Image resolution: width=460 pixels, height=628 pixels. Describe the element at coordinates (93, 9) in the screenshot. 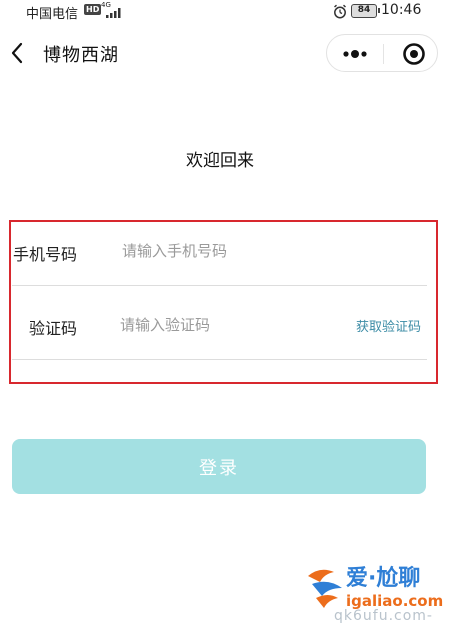

I see `hd-icon: HD` at that location.